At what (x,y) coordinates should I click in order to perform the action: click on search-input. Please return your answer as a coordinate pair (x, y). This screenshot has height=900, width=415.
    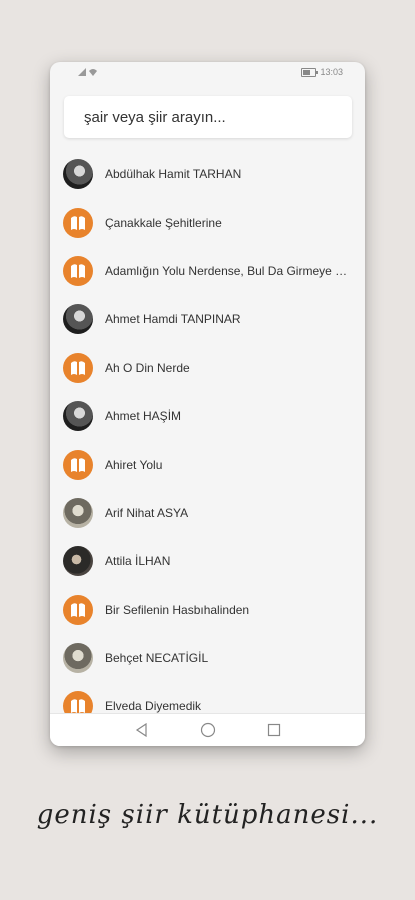
    Looking at the image, I should click on (208, 117).